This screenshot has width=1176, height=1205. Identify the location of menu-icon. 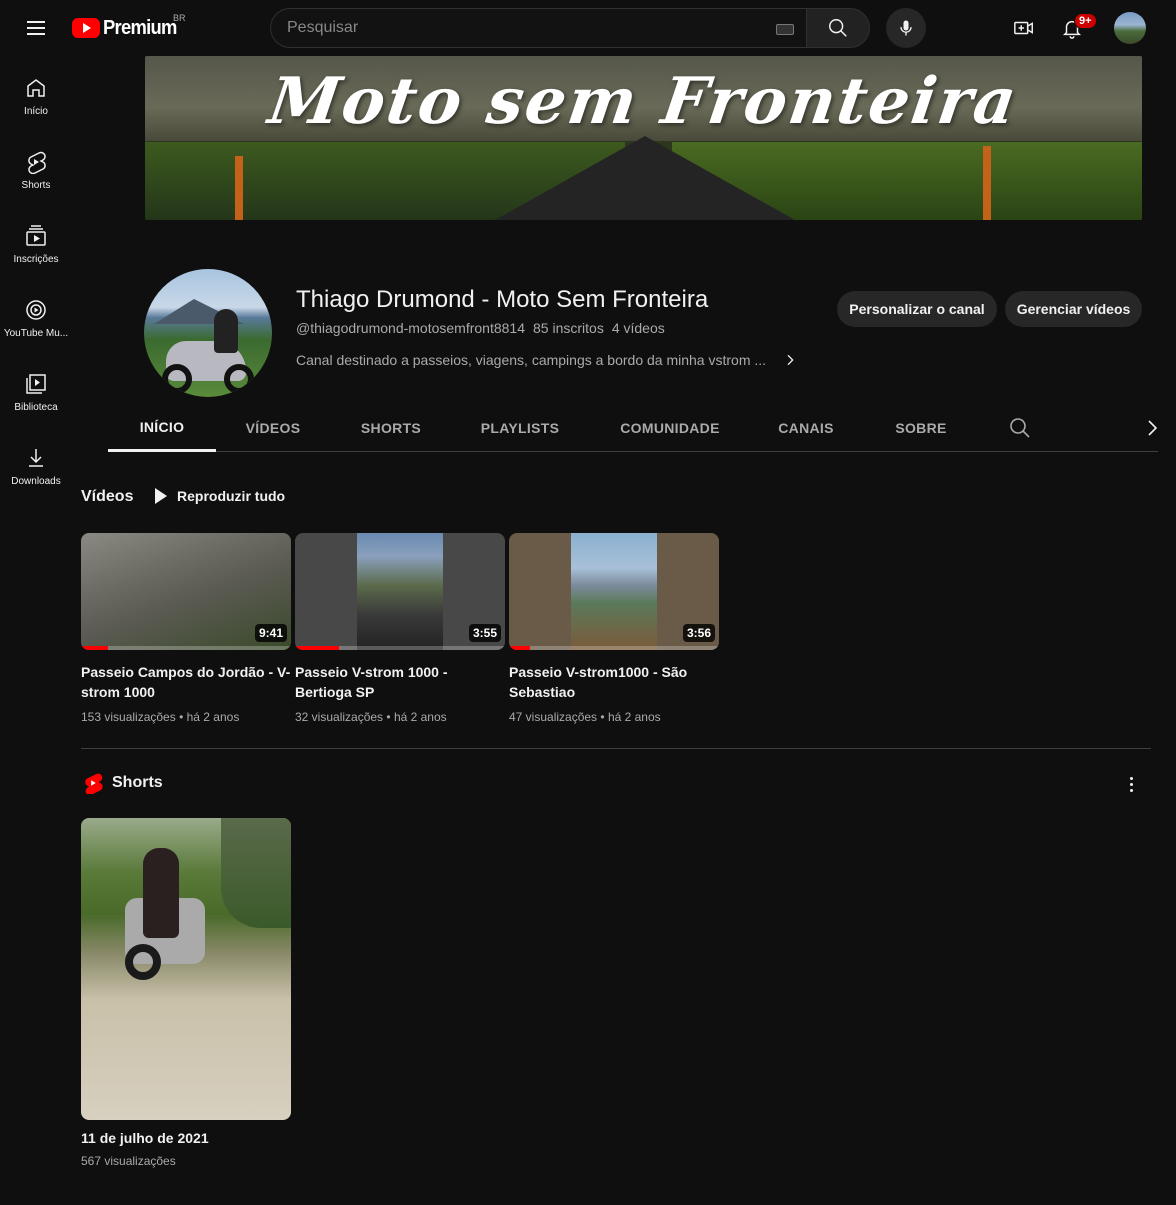
(36, 28).